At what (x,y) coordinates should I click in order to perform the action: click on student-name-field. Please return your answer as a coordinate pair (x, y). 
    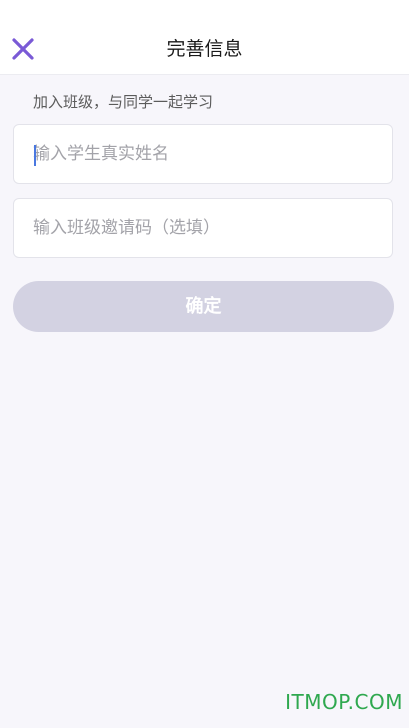
    Looking at the image, I should click on (203, 154).